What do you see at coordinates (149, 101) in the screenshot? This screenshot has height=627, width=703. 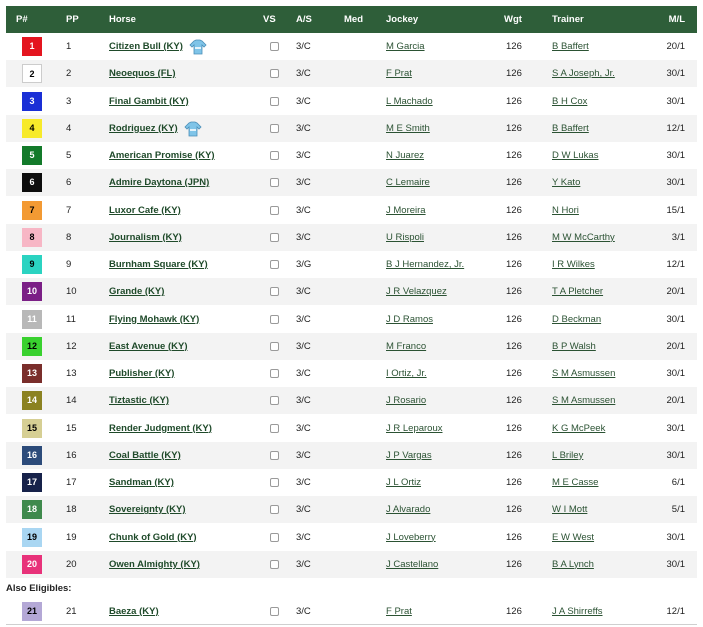 I see `horse-name-link: Final Gambit (KY)` at bounding box center [149, 101].